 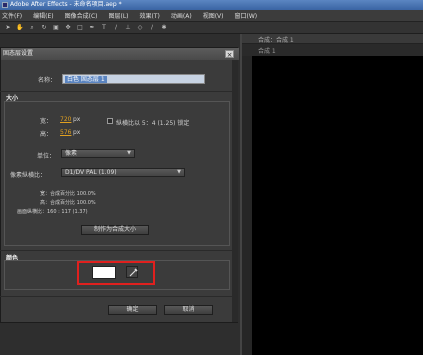 I want to click on menu-view: 视图(V), so click(x=213, y=15).